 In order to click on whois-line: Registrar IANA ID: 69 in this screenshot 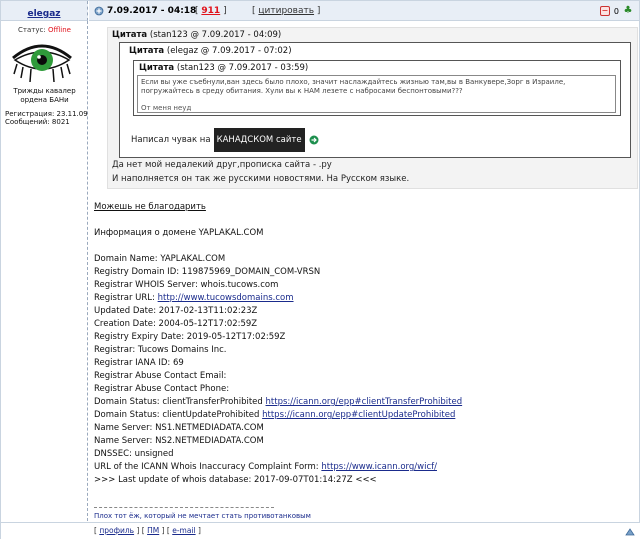, I will do `click(139, 363)`.